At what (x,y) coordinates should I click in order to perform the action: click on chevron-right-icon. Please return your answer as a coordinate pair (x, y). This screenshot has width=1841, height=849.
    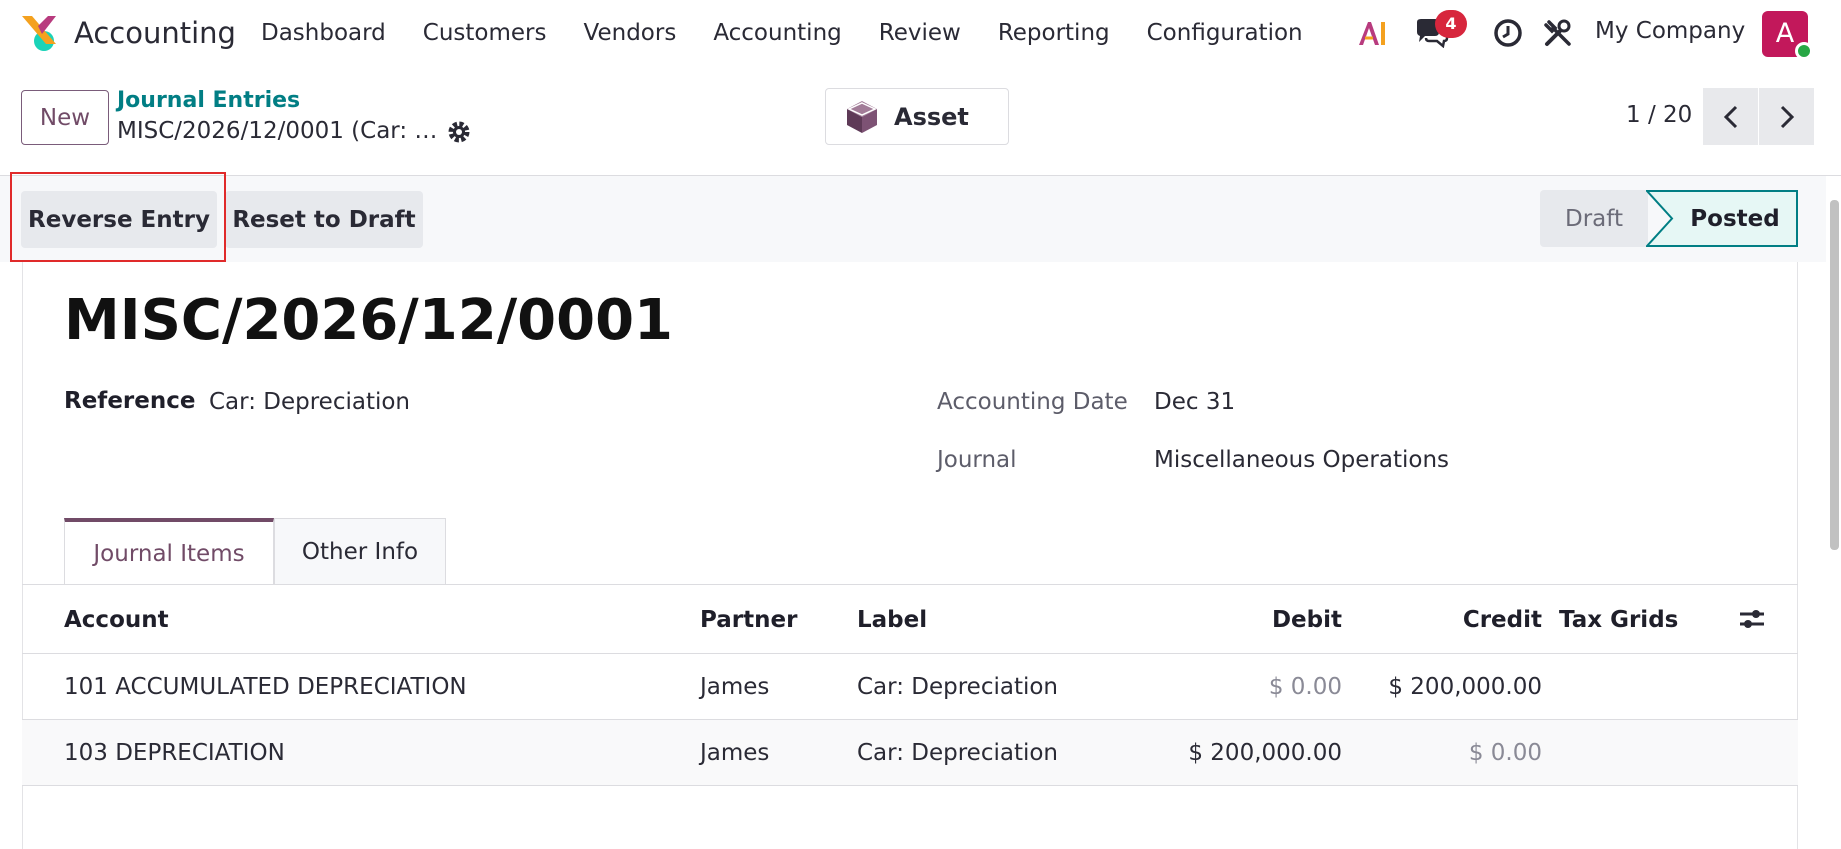
    Looking at the image, I should click on (1787, 116).